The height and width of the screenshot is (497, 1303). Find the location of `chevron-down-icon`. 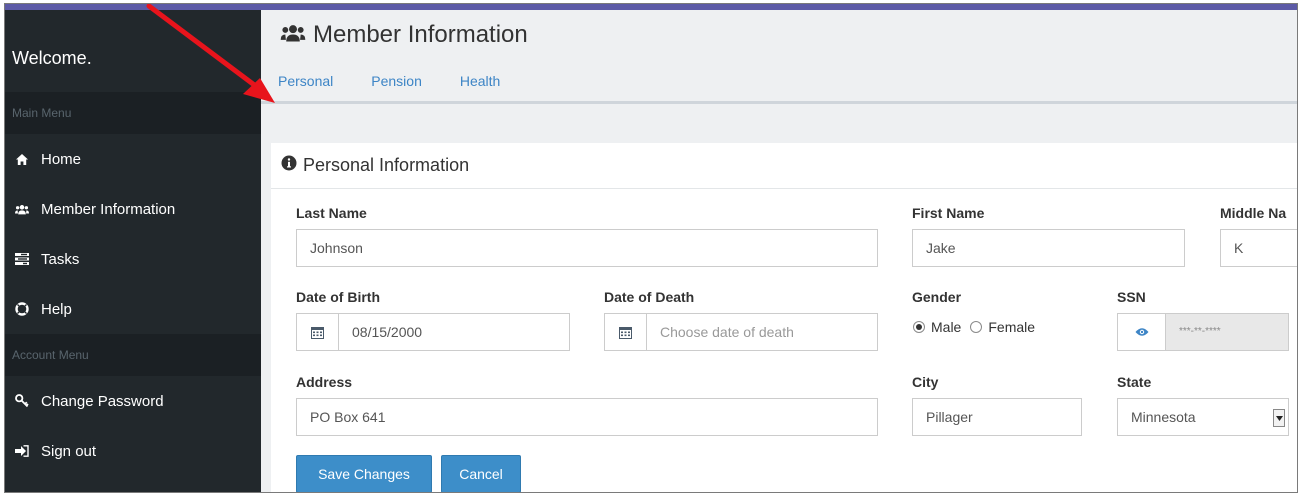

chevron-down-icon is located at coordinates (1279, 418).